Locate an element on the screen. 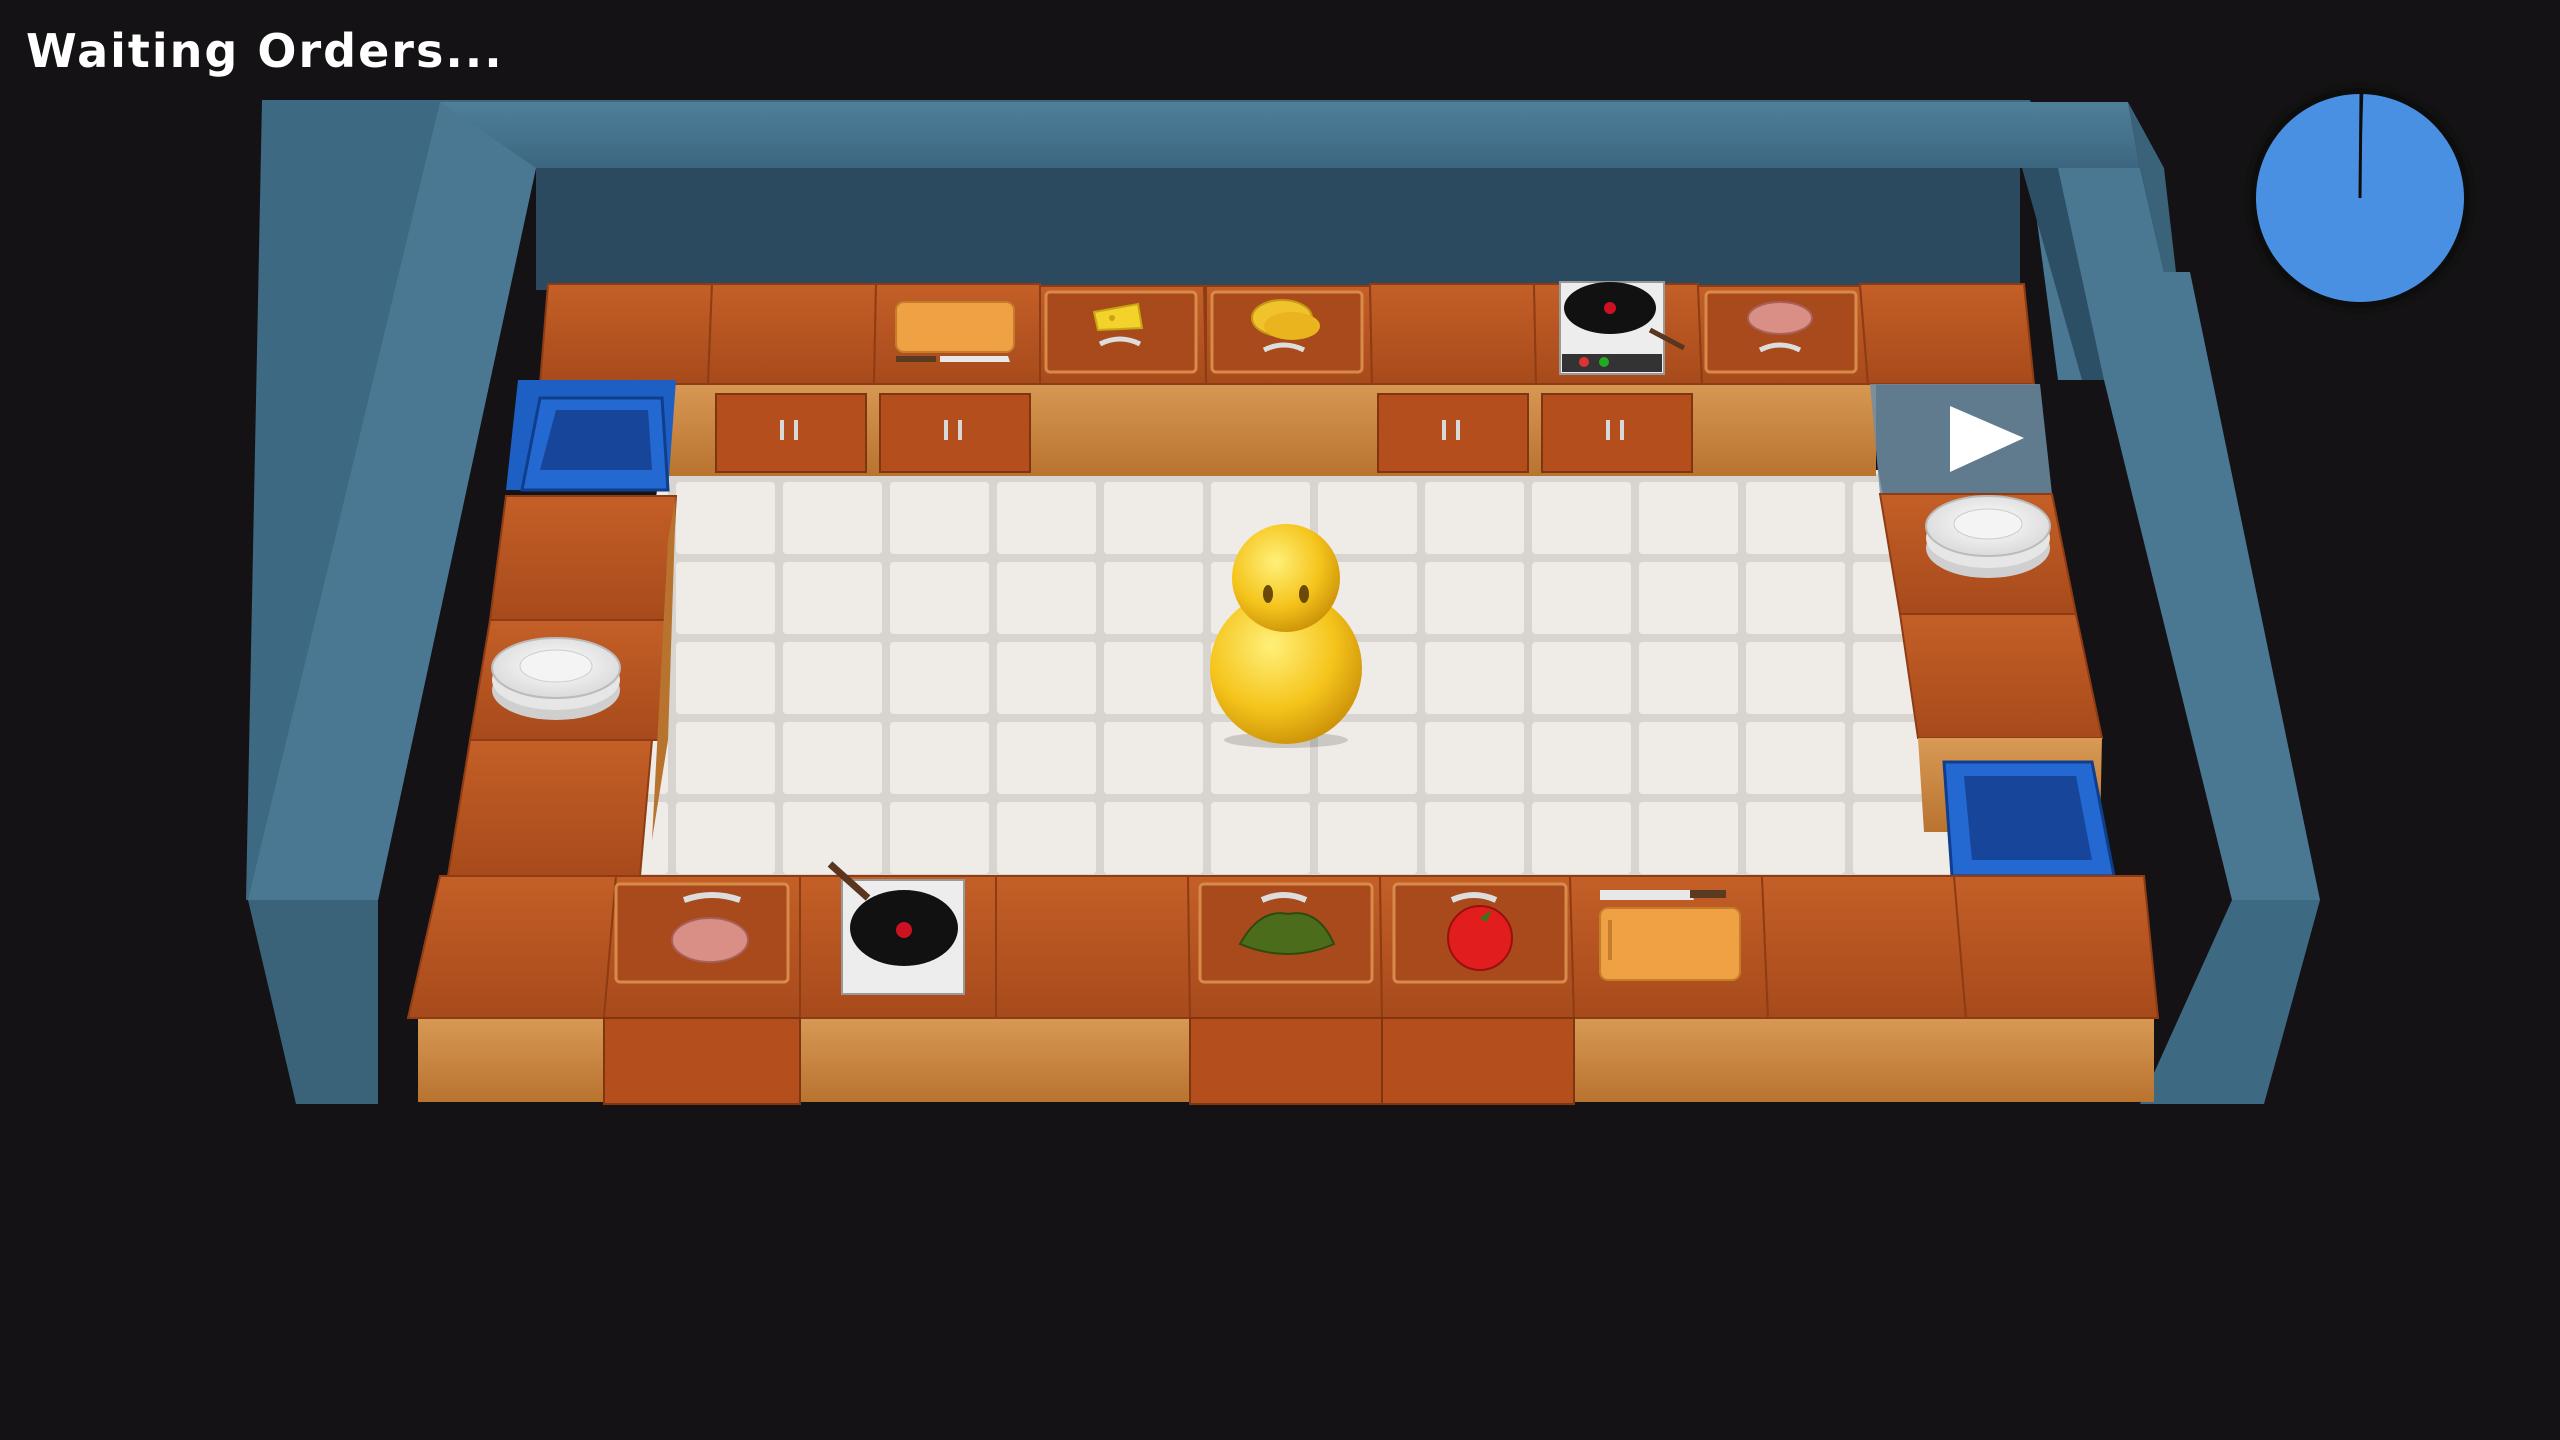  serving-window is located at coordinates (1961, 439).